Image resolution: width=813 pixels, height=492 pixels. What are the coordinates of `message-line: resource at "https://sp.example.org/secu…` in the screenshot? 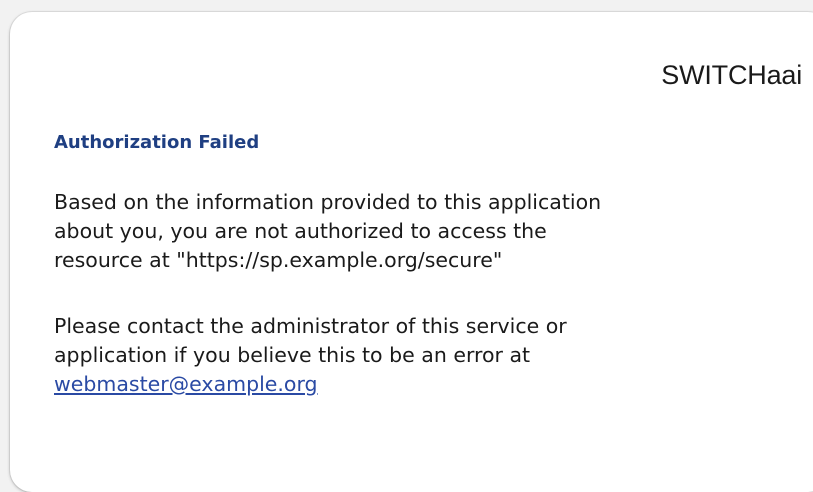 It's located at (278, 260).